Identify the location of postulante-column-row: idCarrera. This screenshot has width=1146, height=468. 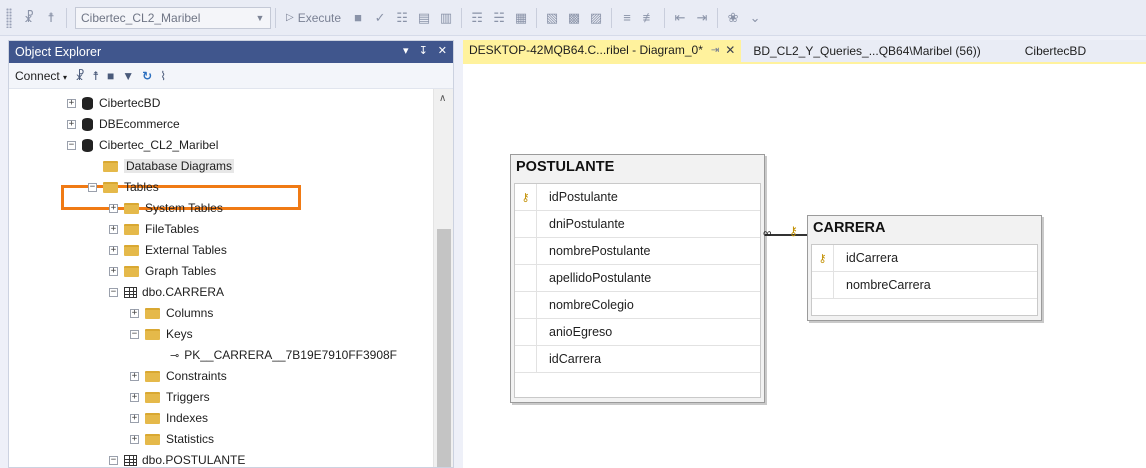
(637, 359).